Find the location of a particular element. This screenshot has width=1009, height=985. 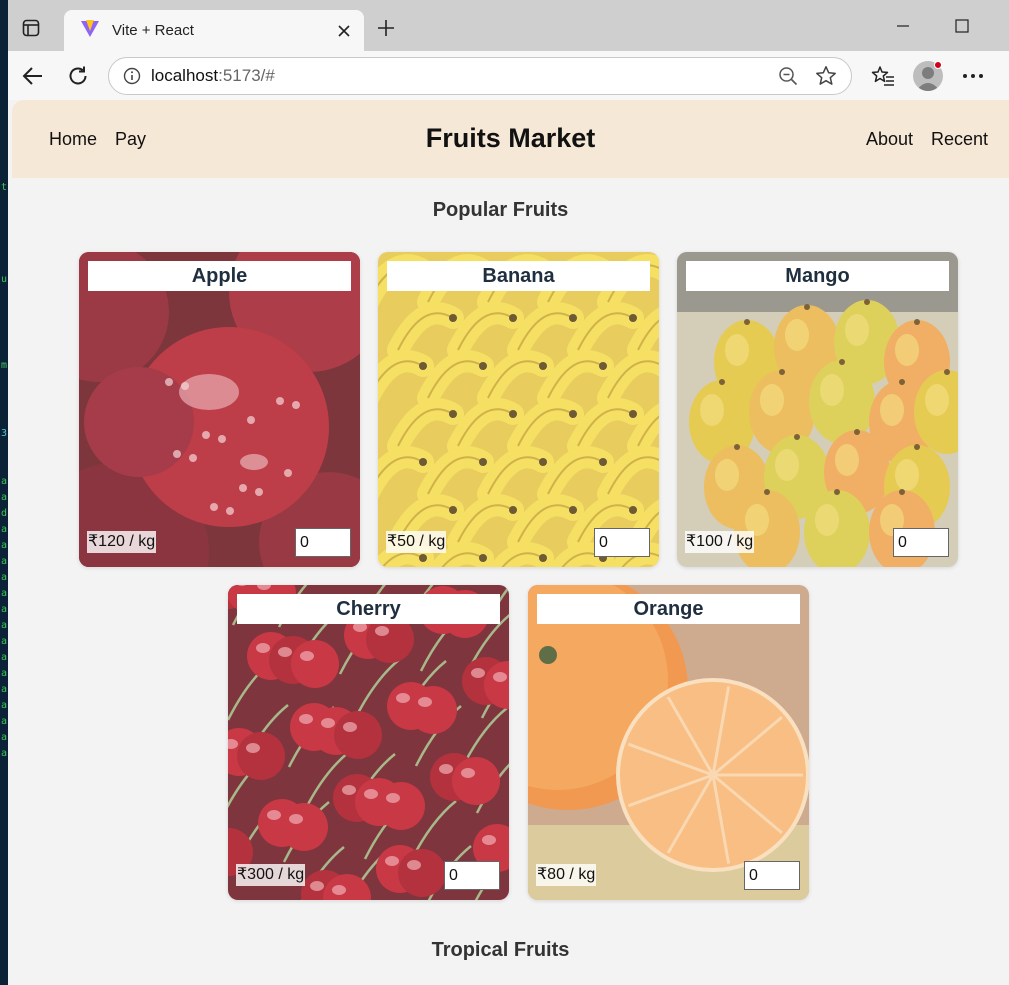

fruit-card-mango: Mango ₹100 / kg is located at coordinates (817, 409).